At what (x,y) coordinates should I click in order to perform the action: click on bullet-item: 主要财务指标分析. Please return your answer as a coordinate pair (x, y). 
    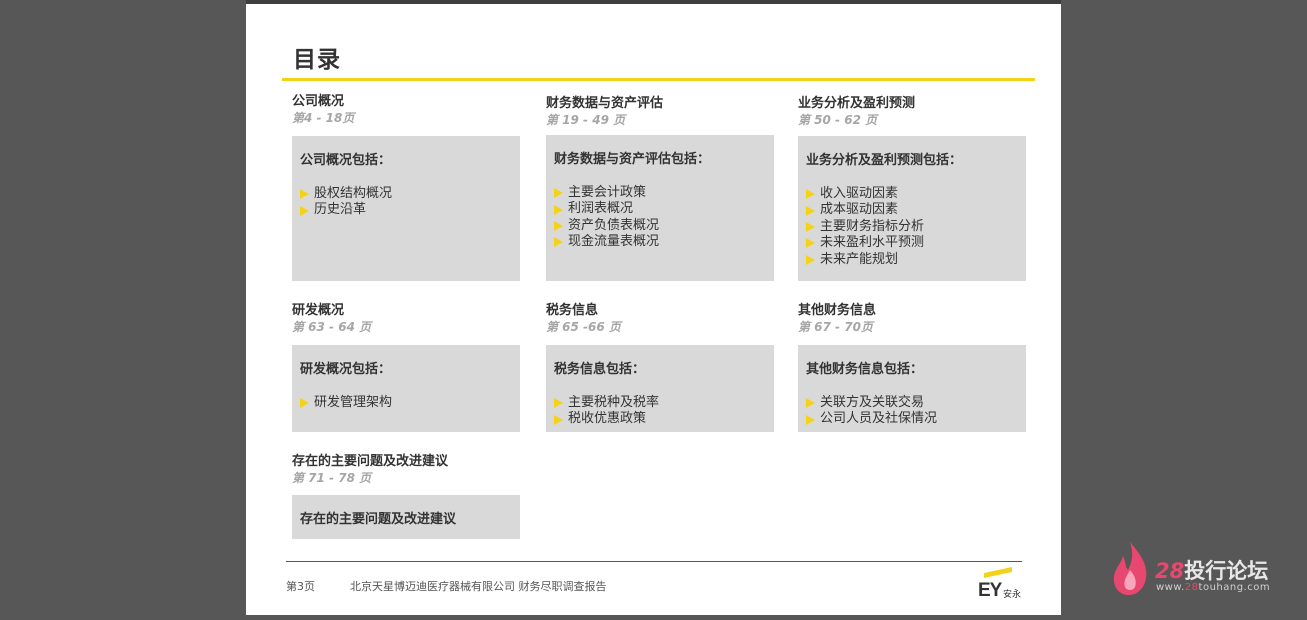
    Looking at the image, I should click on (912, 227).